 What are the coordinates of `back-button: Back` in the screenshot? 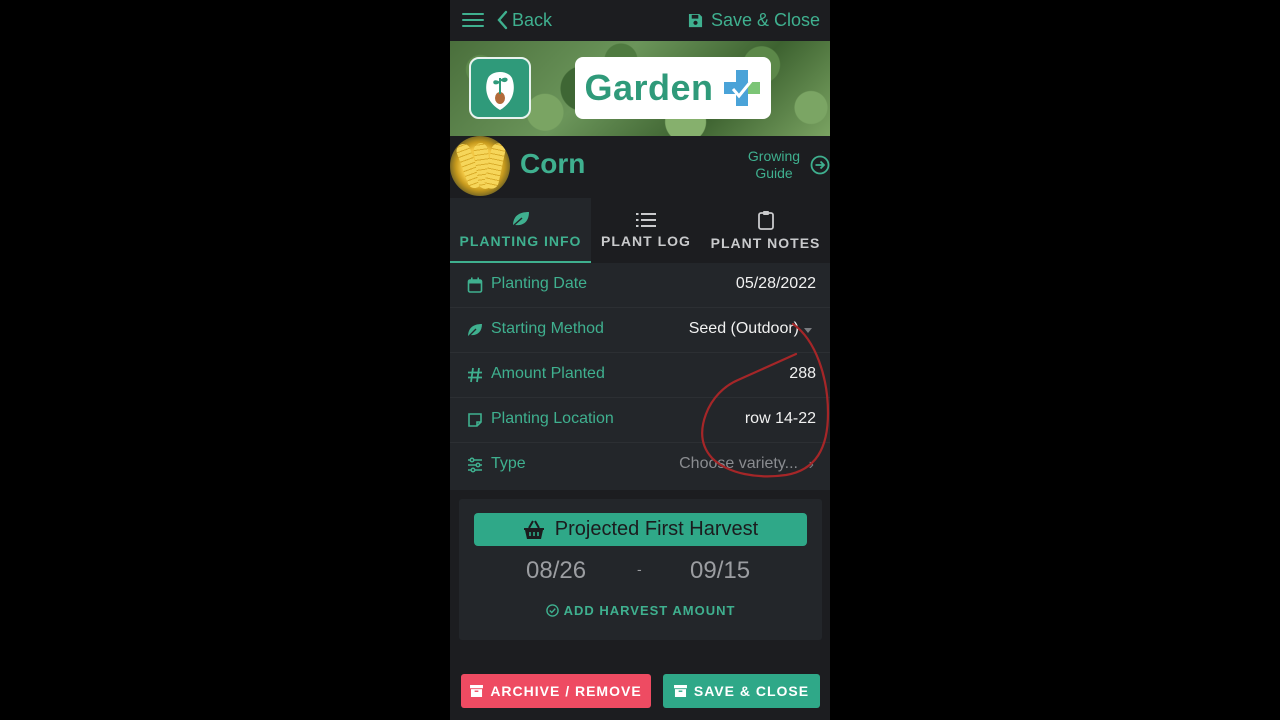 It's located at (524, 20).